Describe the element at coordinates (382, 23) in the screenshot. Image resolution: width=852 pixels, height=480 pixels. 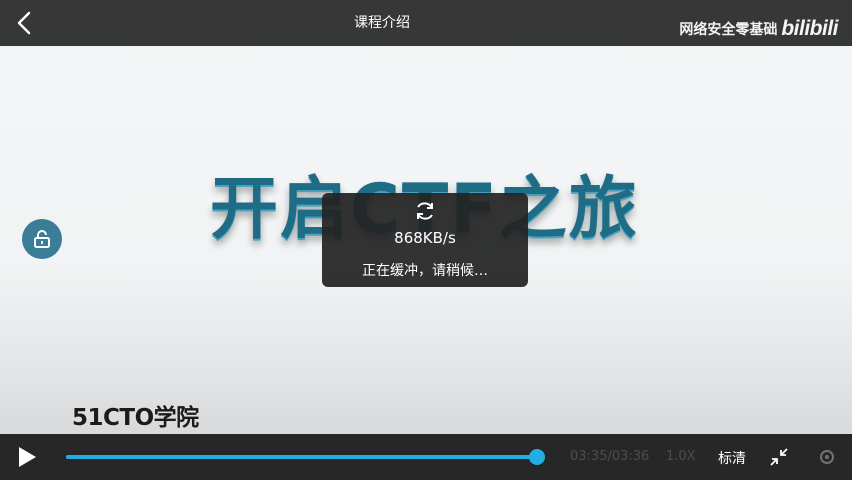
I see `page-title: 课程介绍` at that location.